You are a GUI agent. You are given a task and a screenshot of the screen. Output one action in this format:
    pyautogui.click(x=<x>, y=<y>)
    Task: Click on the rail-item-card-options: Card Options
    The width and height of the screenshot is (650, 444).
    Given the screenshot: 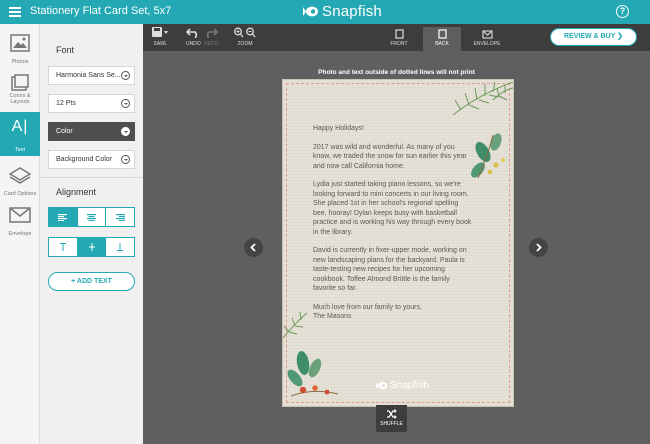 What is the action you would take?
    pyautogui.click(x=20, y=180)
    